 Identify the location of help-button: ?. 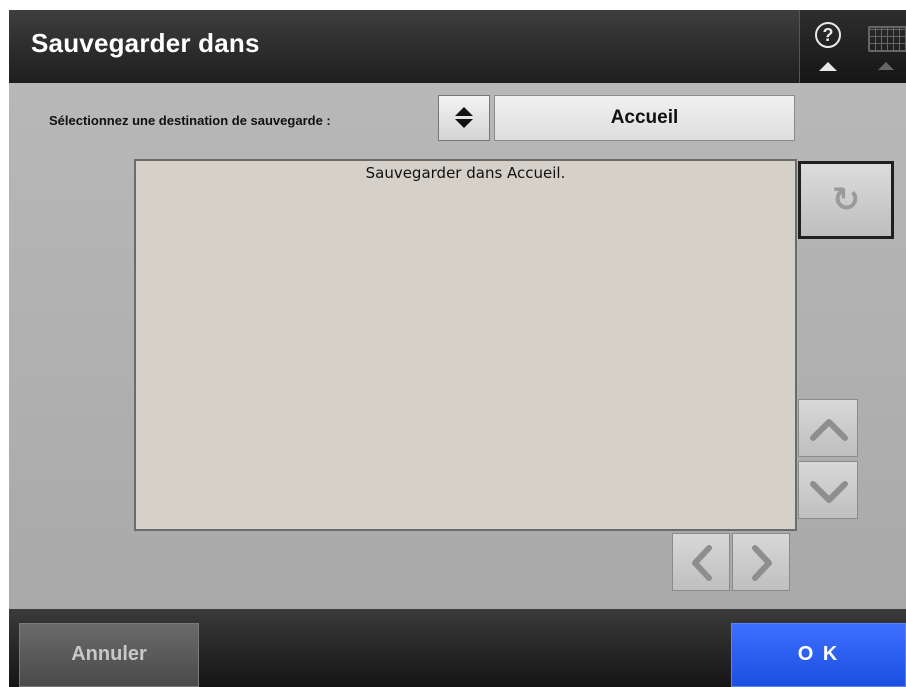
(828, 46).